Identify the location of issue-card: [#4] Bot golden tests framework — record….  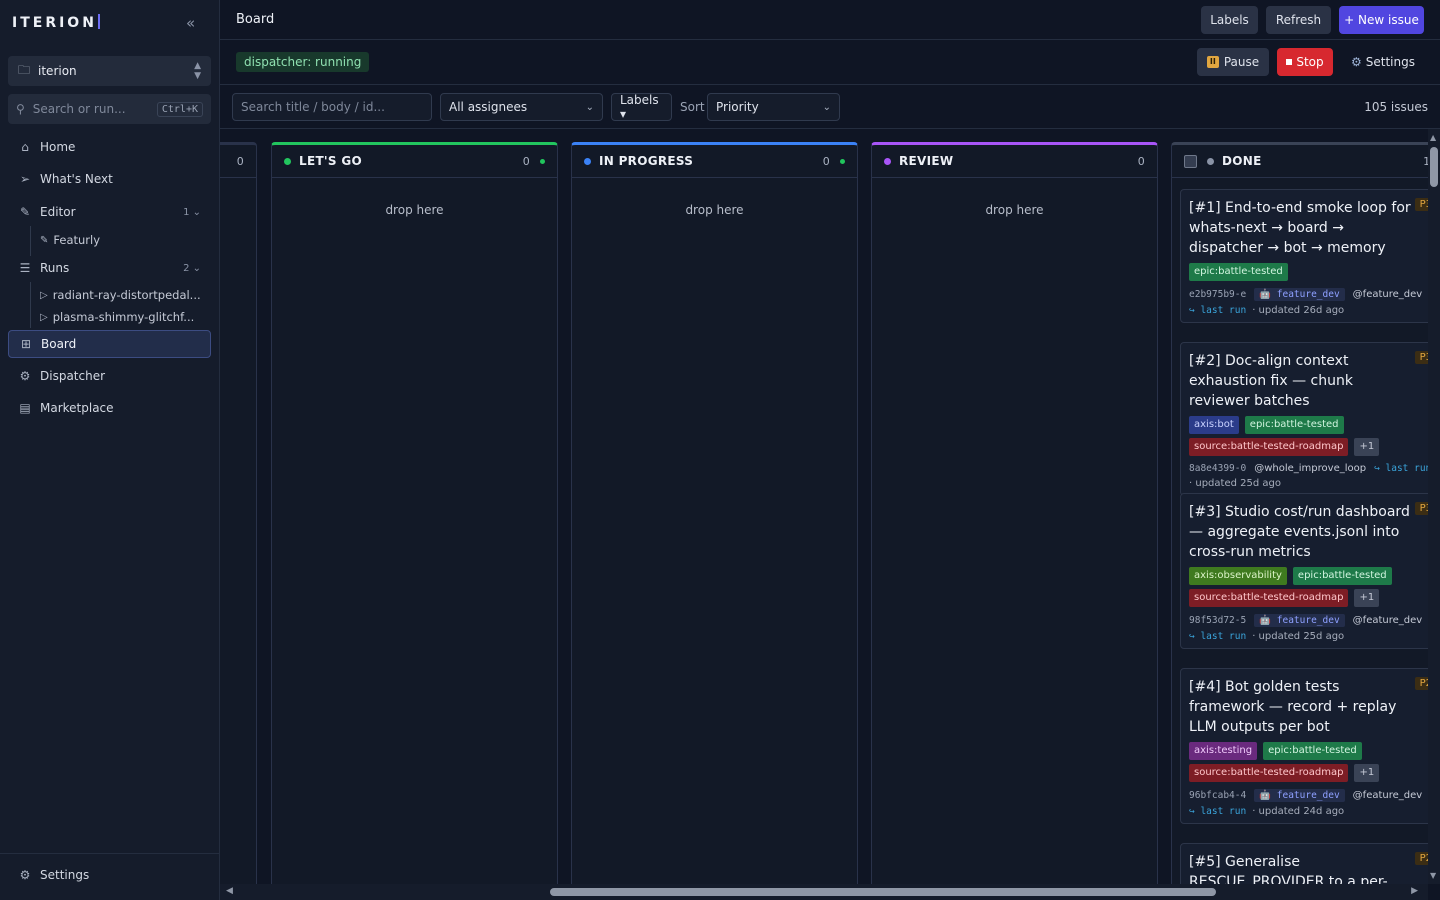
(1304, 746).